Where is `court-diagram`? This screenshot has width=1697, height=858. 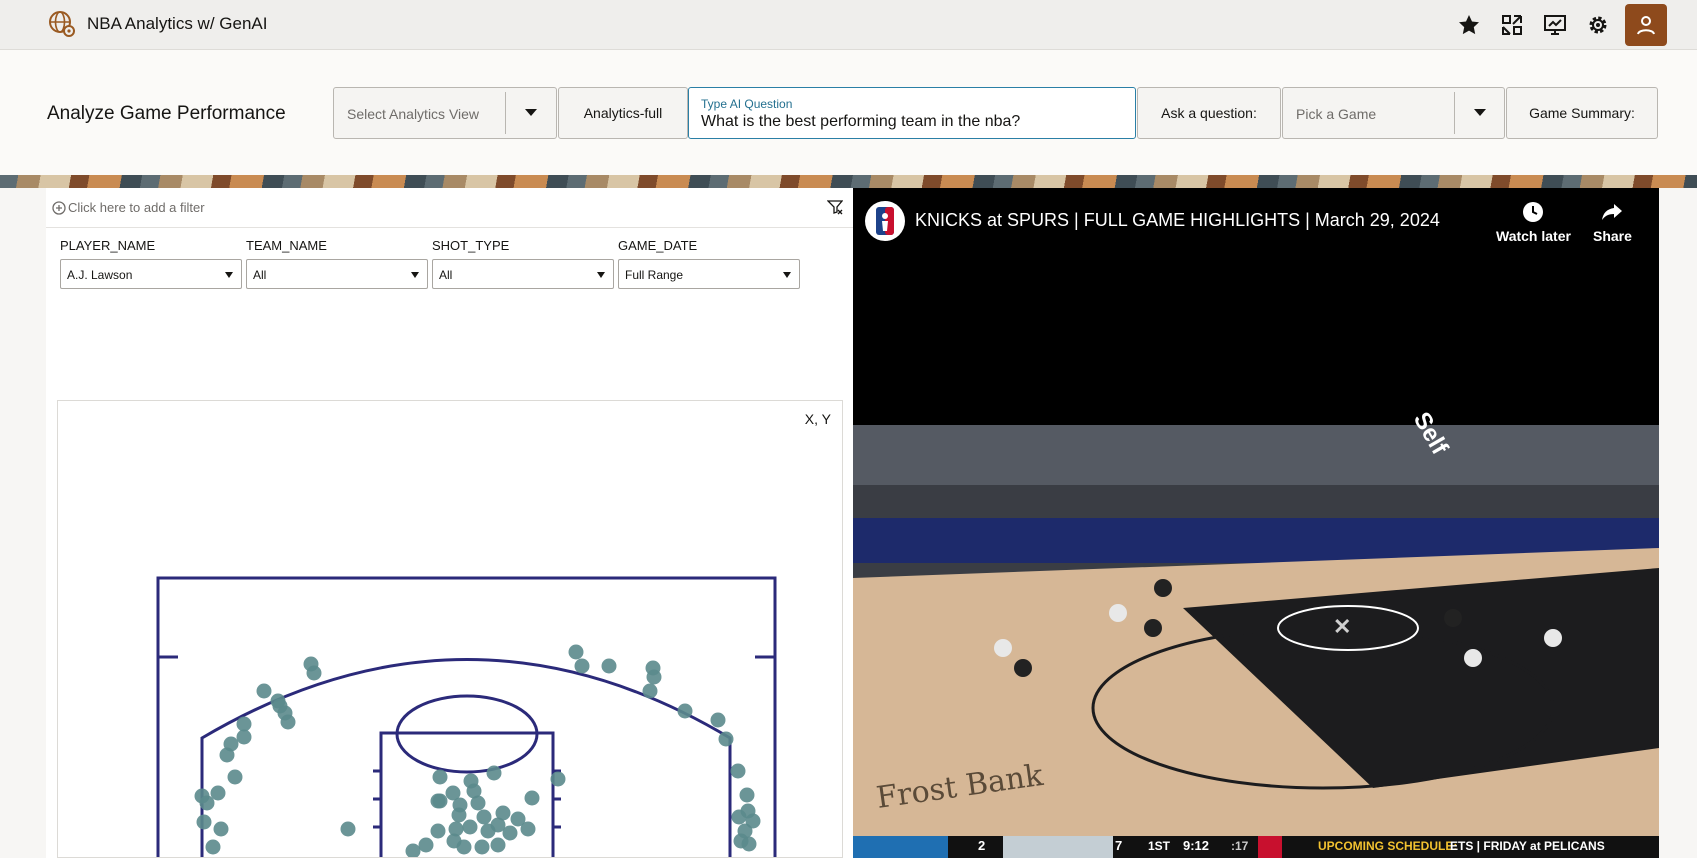 court-diagram is located at coordinates (466, 716).